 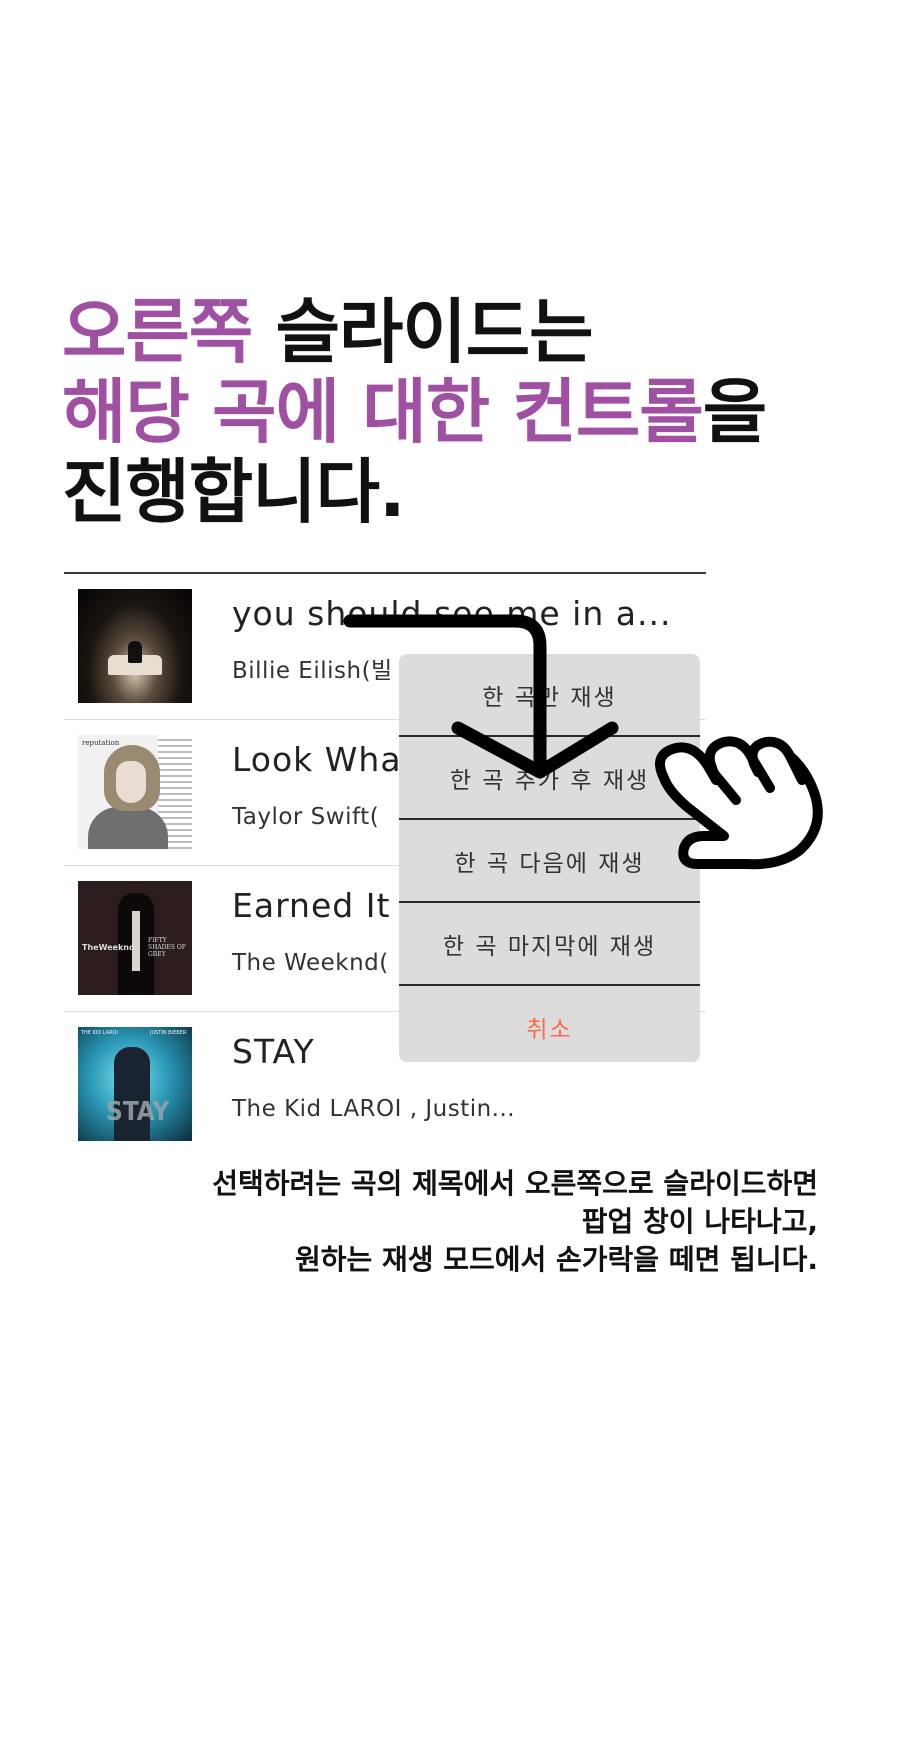 I want to click on album-art-artist-right: JUSTIN BIEBER, so click(x=168, y=1033).